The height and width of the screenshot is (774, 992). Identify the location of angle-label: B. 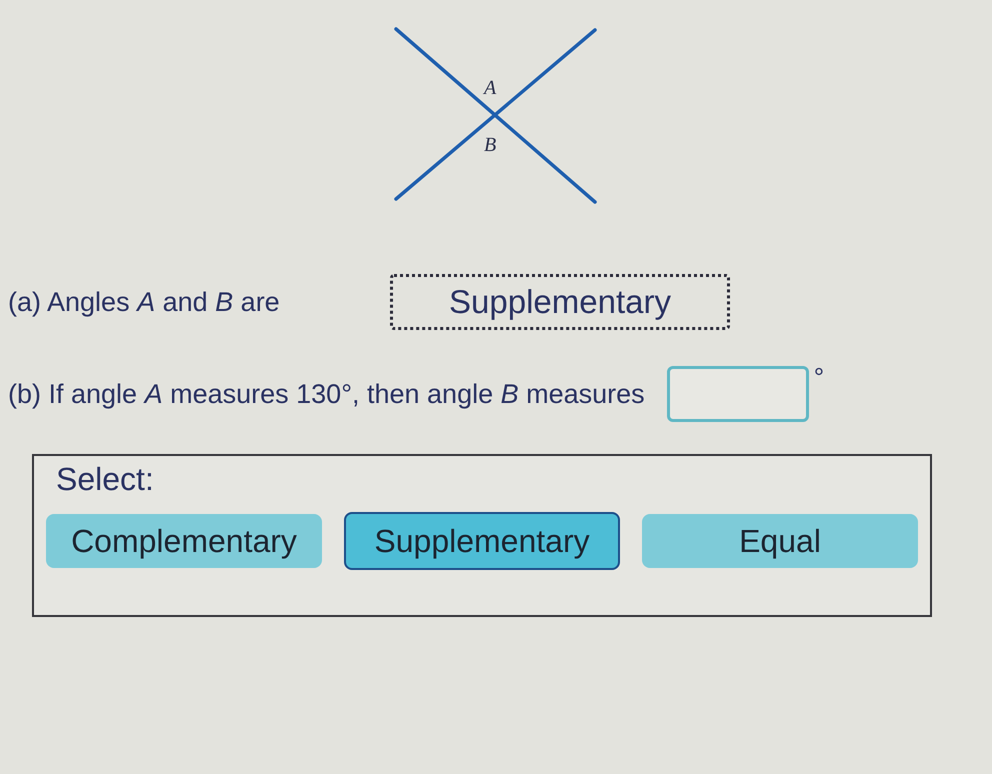
(490, 145).